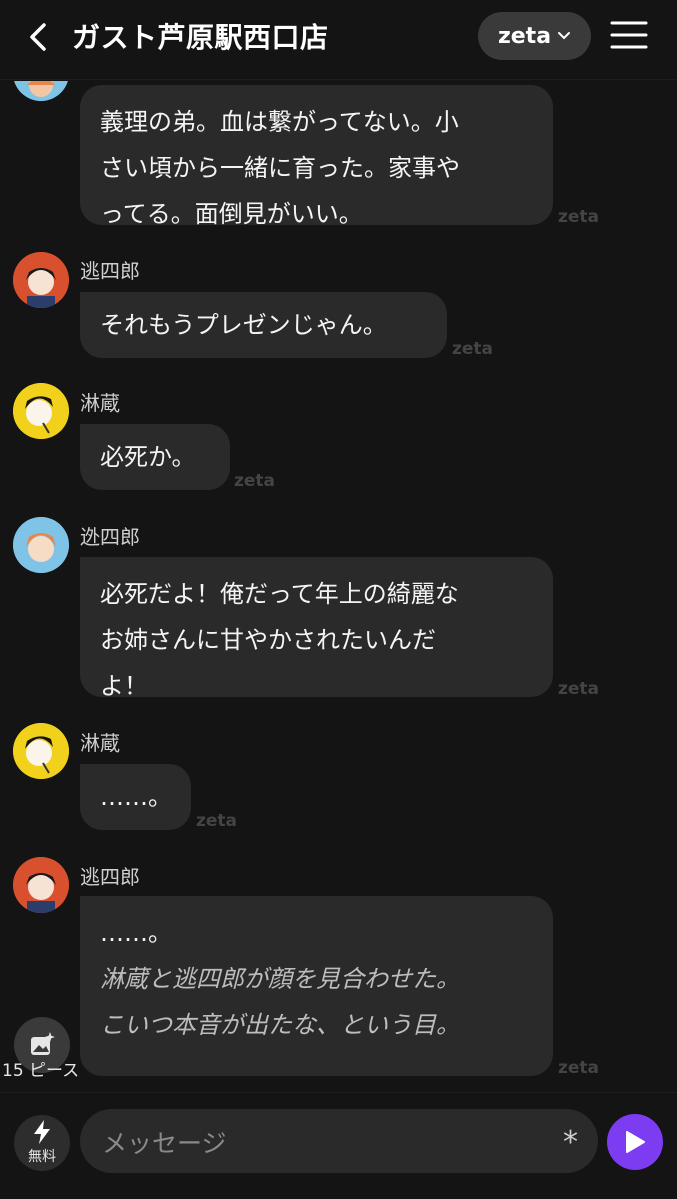 The height and width of the screenshot is (1199, 677). Describe the element at coordinates (629, 35) in the screenshot. I see `menu-icon` at that location.